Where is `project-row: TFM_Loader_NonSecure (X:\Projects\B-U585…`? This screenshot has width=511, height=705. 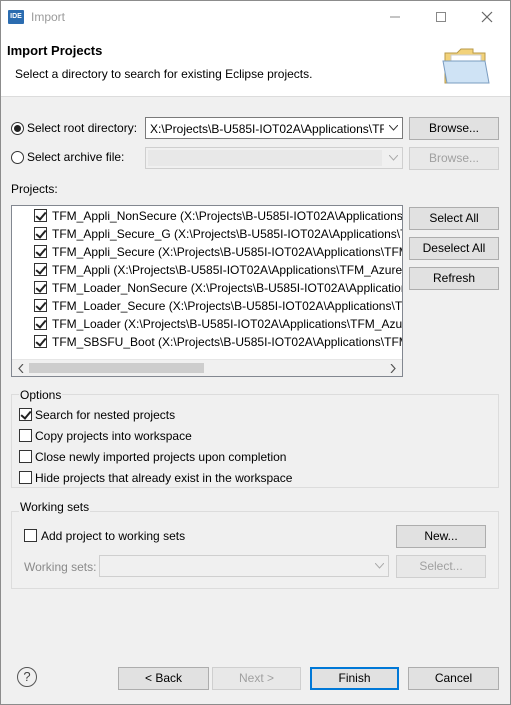 project-row: TFM_Loader_NonSecure (X:\Projects\B-U585… is located at coordinates (207, 288).